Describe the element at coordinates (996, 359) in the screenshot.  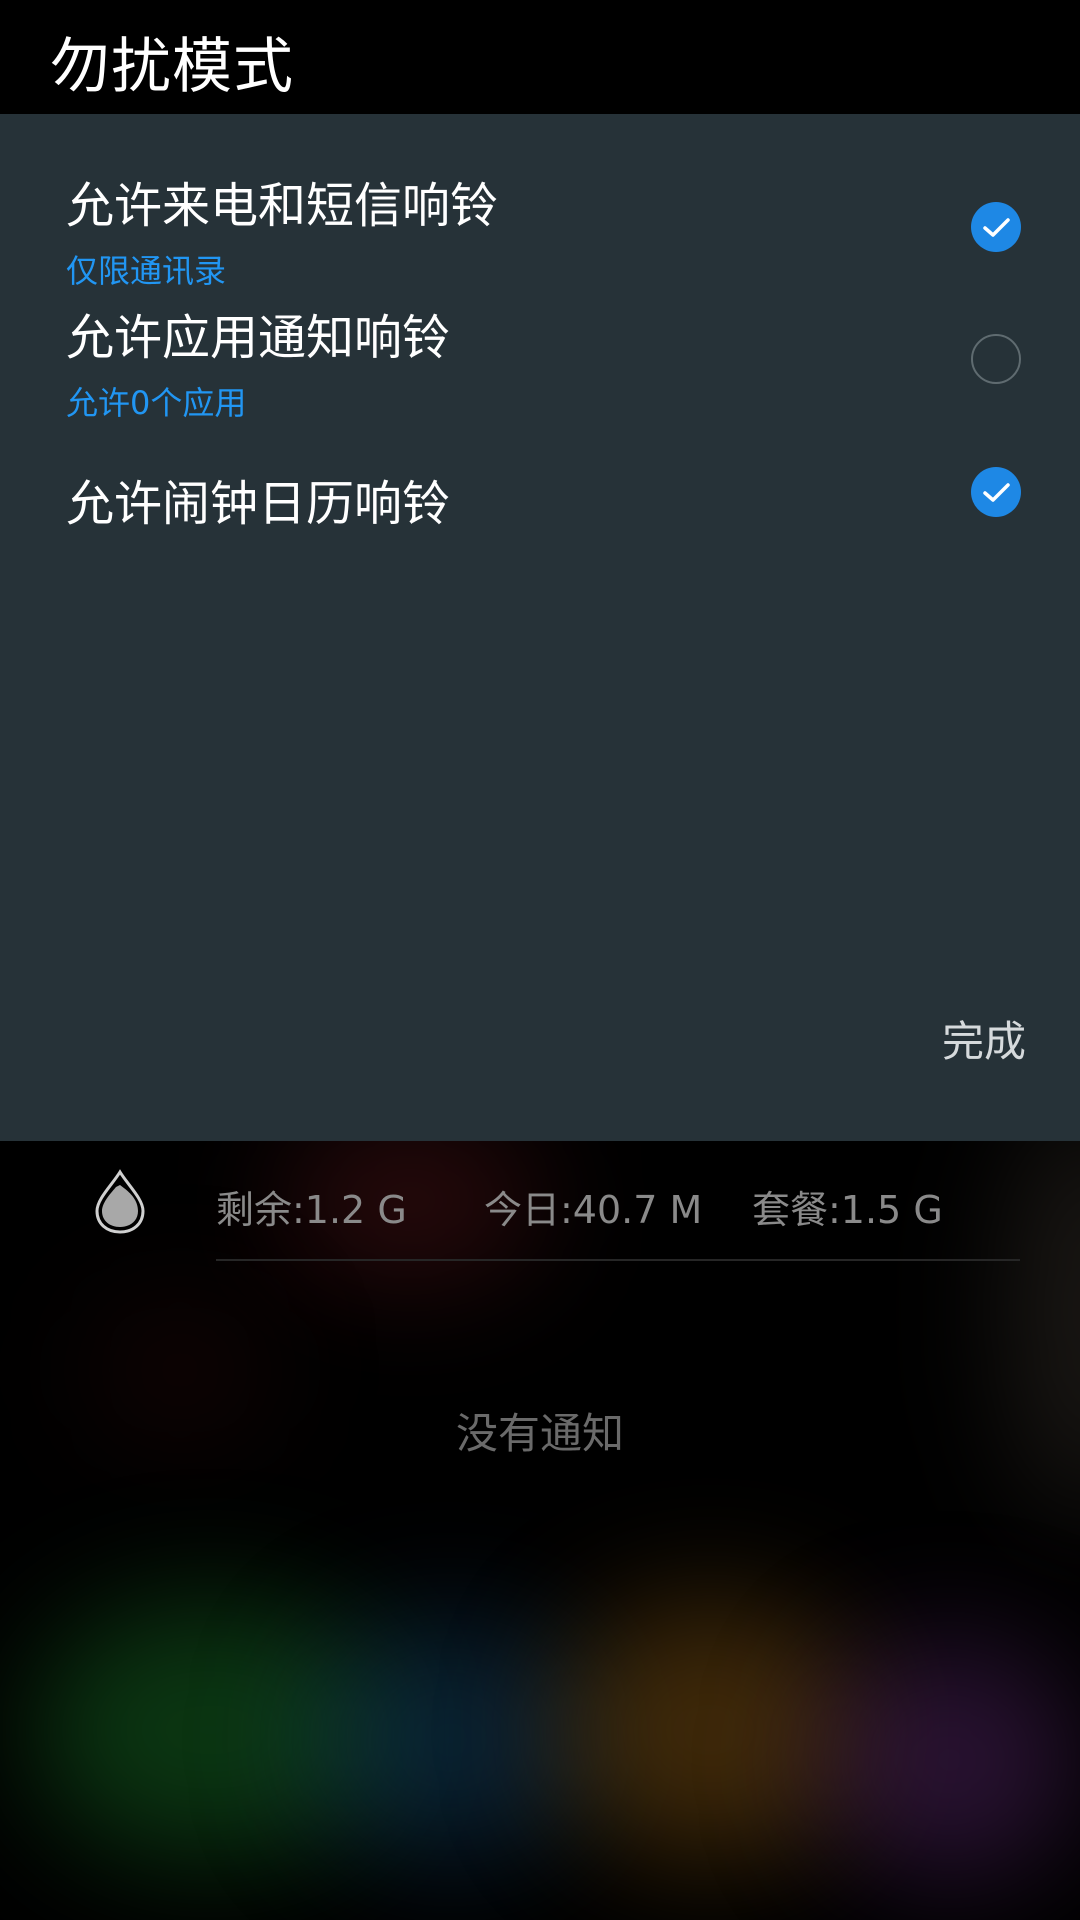
I see `option-app-notifications-checkbox` at that location.